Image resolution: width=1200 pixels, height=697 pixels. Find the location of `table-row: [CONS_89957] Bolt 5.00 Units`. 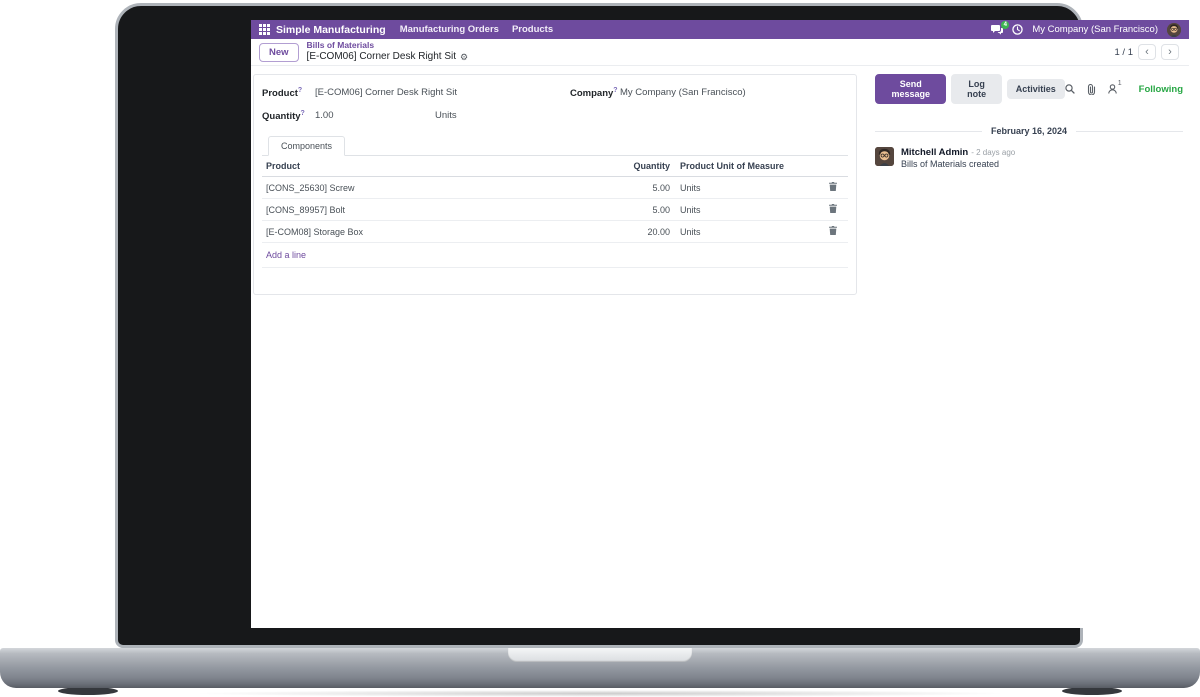

table-row: [CONS_89957] Bolt 5.00 Units is located at coordinates (555, 210).